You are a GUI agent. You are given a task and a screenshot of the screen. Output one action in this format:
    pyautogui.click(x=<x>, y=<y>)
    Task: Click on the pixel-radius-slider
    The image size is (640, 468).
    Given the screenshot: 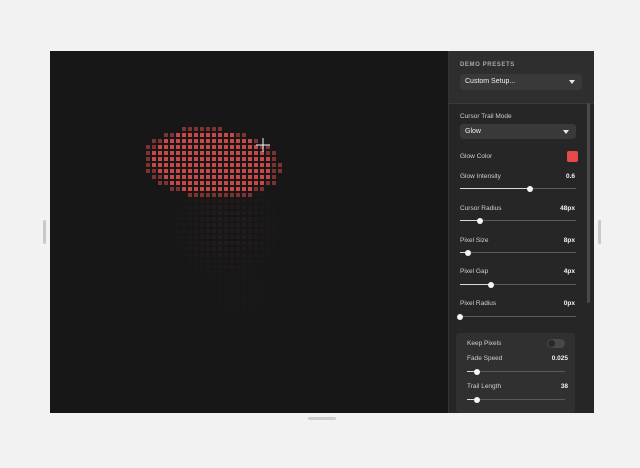 What is the action you would take?
    pyautogui.click(x=516, y=316)
    